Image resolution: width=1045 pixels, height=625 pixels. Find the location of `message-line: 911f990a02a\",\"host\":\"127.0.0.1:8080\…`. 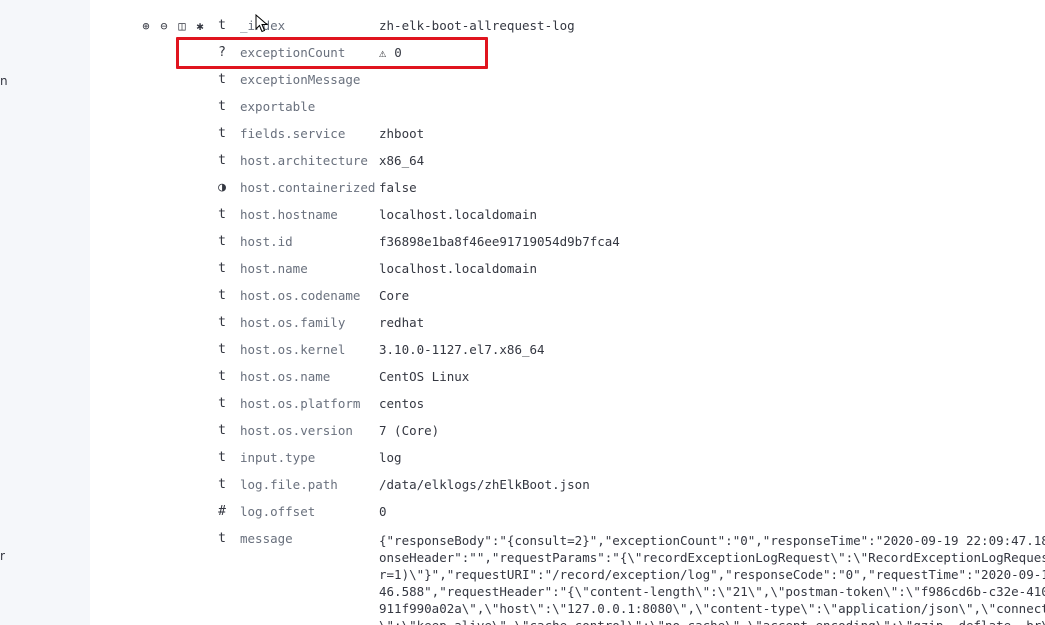

message-line: 911f990a02a\",\"host\":\"127.0.0.1:8080\… is located at coordinates (712, 608).